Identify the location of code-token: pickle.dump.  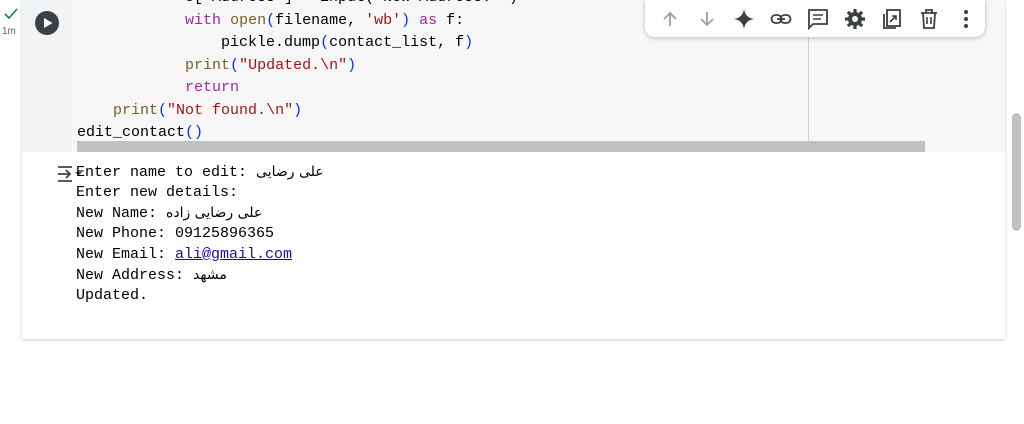
(271, 42).